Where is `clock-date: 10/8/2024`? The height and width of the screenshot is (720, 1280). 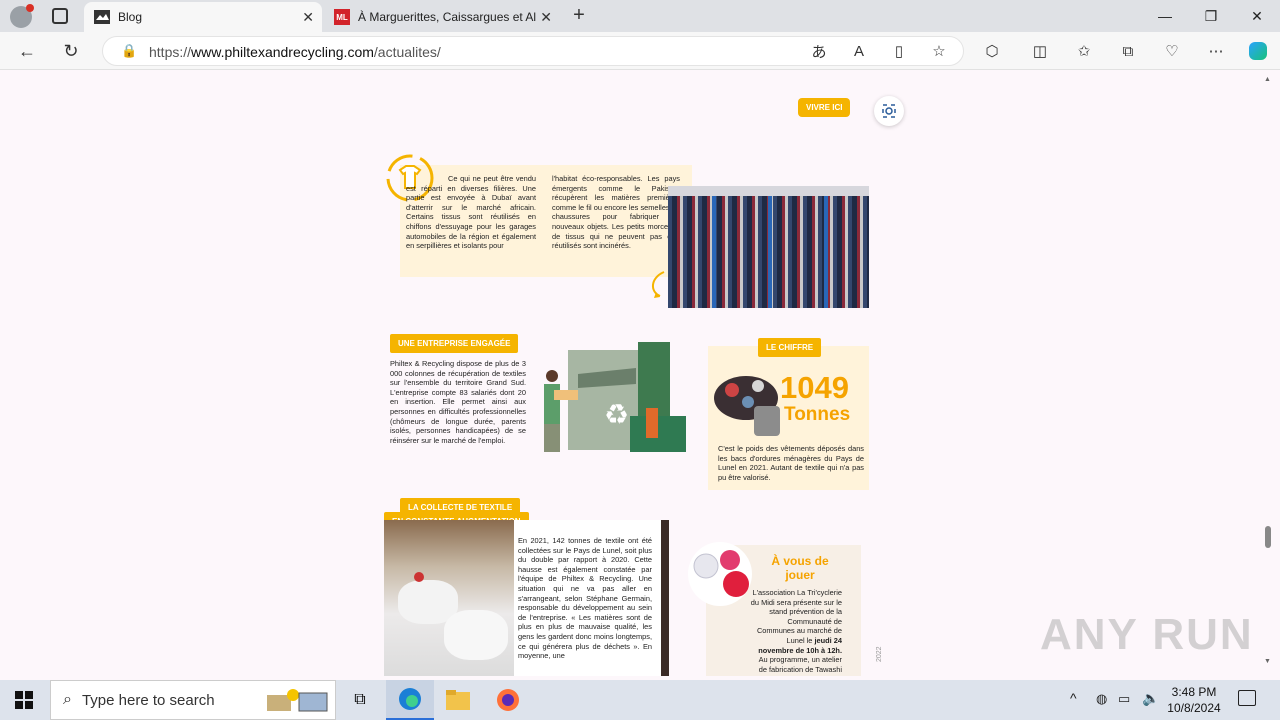 clock-date: 10/8/2024 is located at coordinates (1194, 708).